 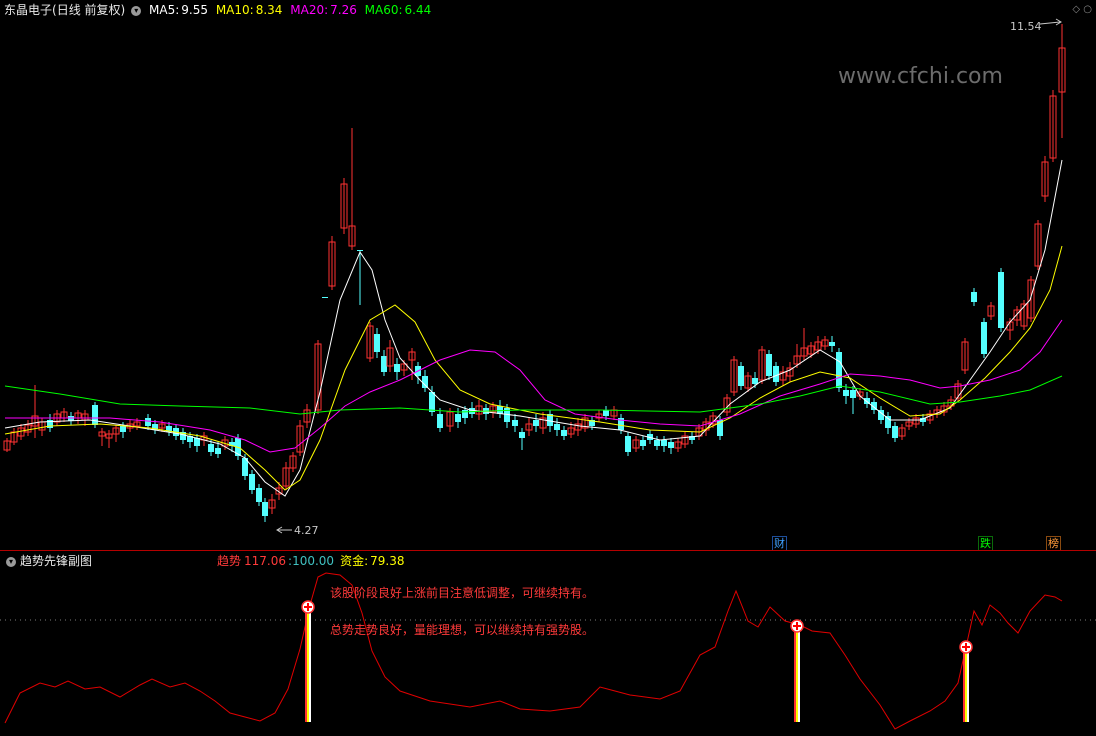 I want to click on high-price-label: 11.54, so click(x=1026, y=26).